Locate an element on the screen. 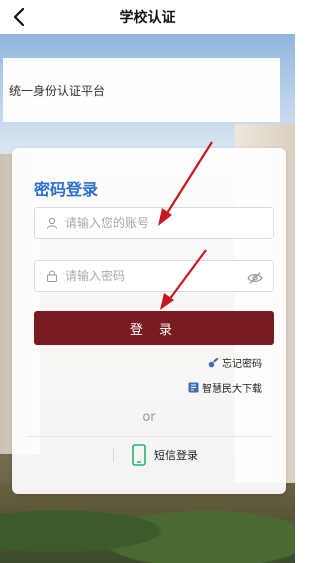 This screenshot has width=320, height=563. divider is located at coordinates (149, 436).